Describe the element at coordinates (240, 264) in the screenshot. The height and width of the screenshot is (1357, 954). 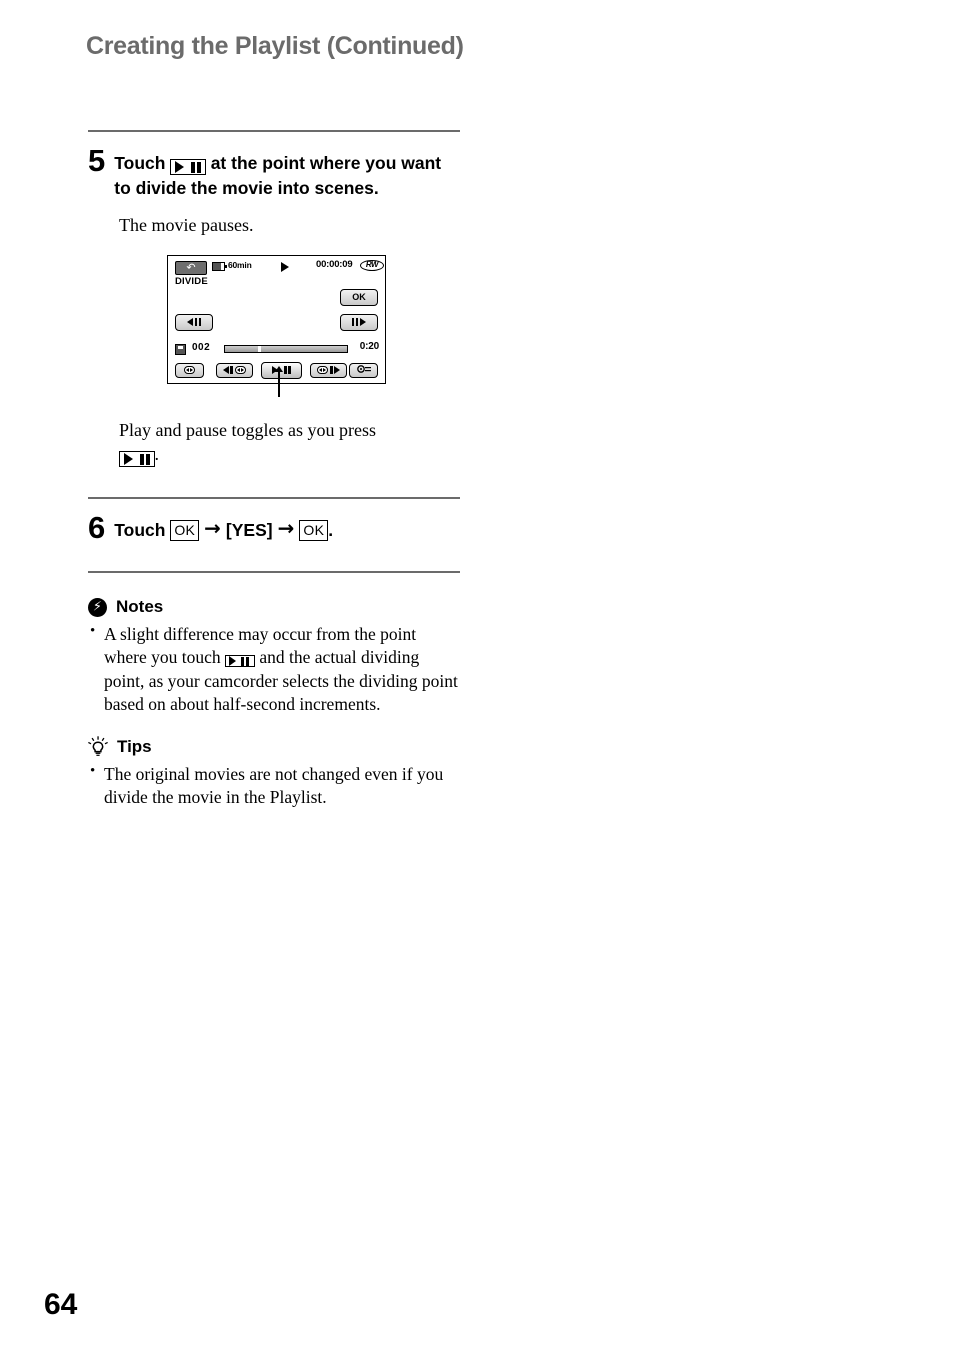
I see `battery-time: 60min` at that location.